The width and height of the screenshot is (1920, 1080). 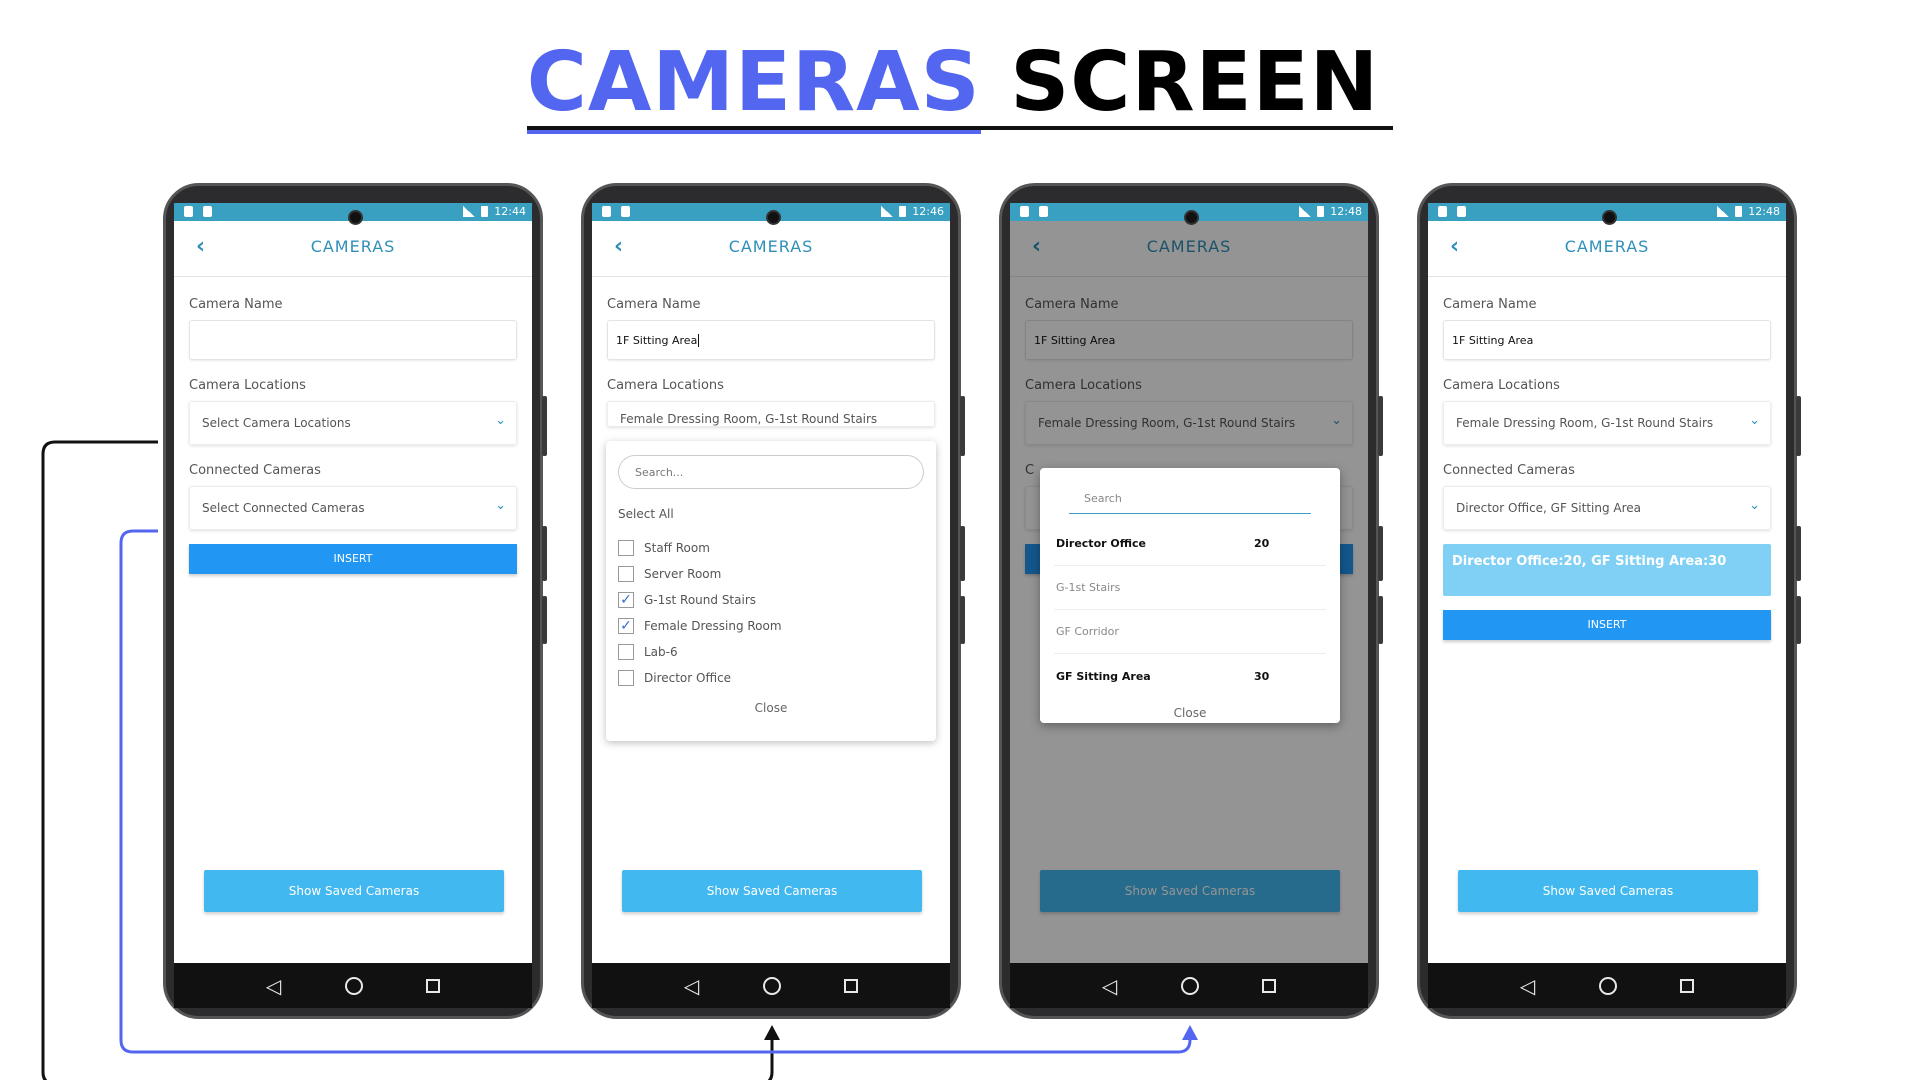 I want to click on page-title: CAMERAS SCREEN, so click(x=960, y=84).